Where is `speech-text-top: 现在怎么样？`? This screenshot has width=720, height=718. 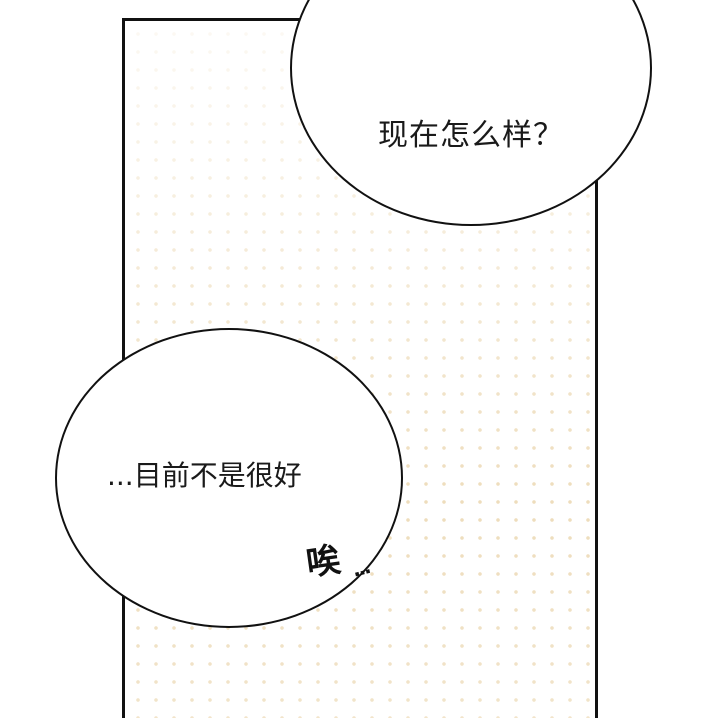
speech-text-top: 现在怎么样？ is located at coordinates (471, 135).